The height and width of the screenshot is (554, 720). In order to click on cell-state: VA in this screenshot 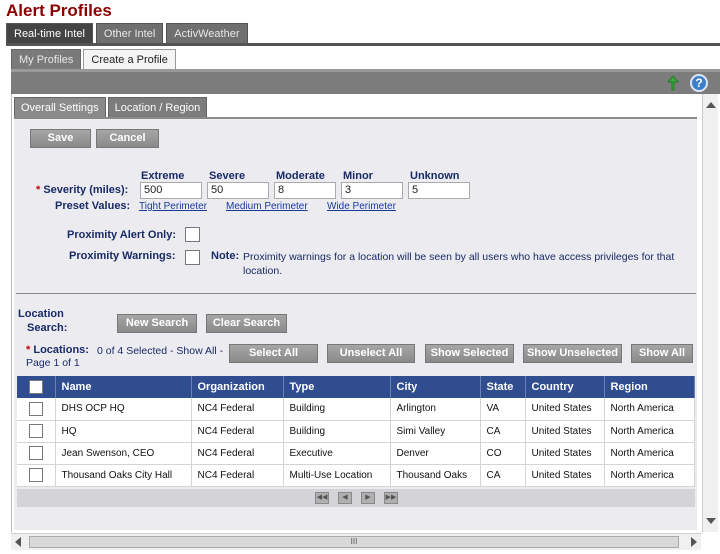, I will do `click(503, 409)`.